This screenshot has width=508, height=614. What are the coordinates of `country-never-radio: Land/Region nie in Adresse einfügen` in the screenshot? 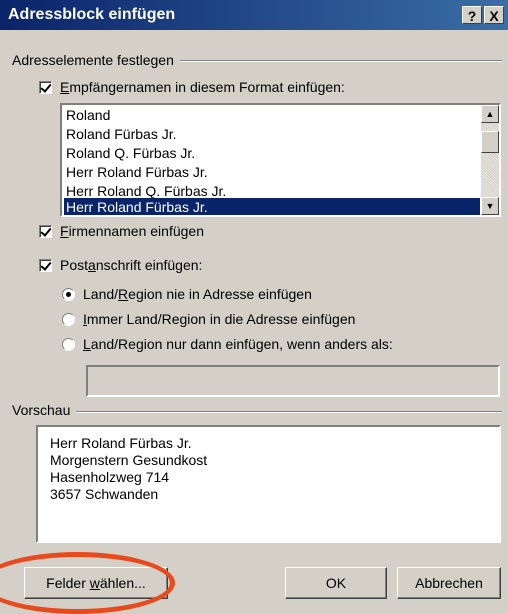 It's located at (187, 294).